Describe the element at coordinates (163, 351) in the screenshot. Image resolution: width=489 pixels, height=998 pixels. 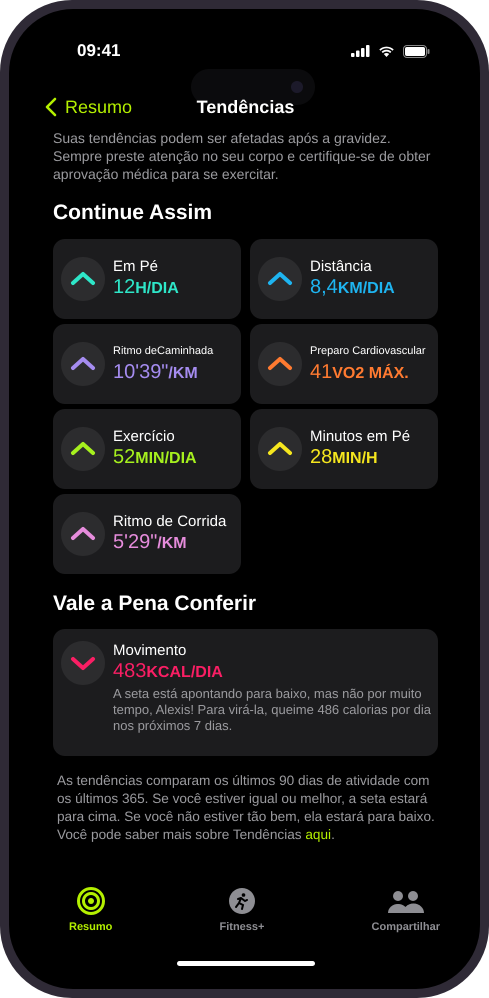
I see `trend-name: Ritmo deCaminhada` at that location.